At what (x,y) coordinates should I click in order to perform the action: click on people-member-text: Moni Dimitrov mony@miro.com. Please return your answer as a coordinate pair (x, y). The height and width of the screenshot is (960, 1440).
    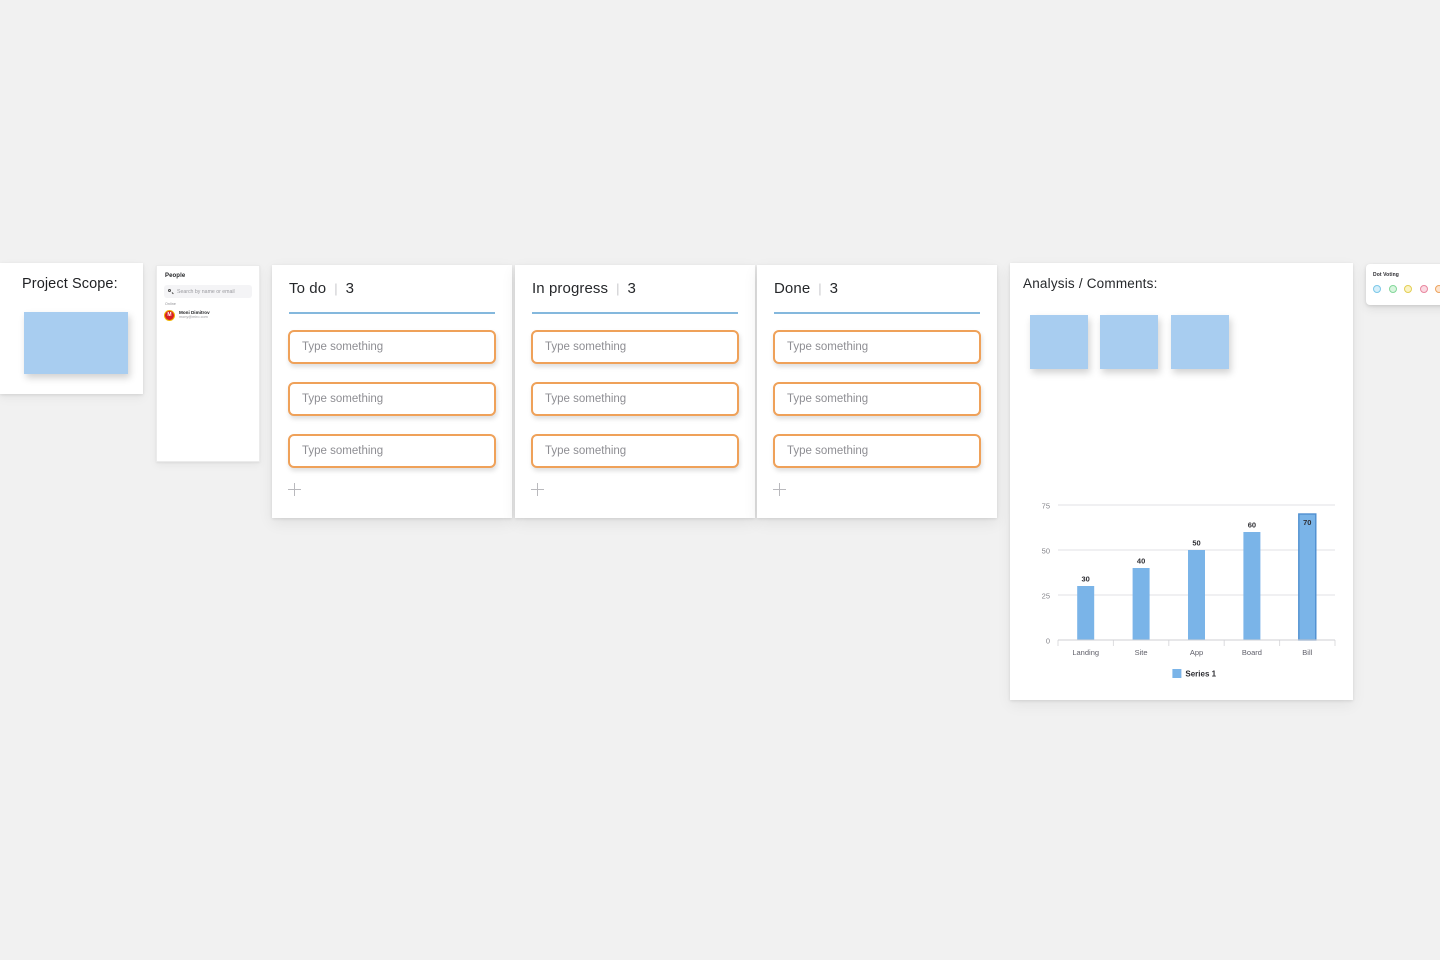
    Looking at the image, I should click on (194, 315).